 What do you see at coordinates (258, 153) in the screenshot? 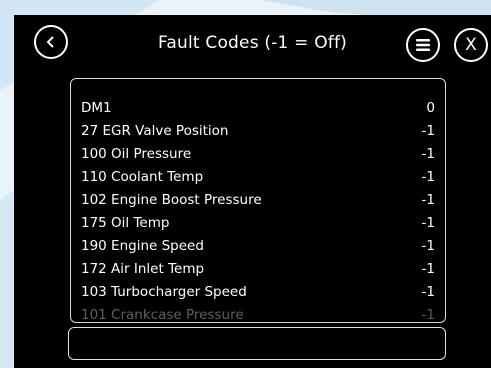
I see `list-item: 100 Oil Pressure -1` at bounding box center [258, 153].